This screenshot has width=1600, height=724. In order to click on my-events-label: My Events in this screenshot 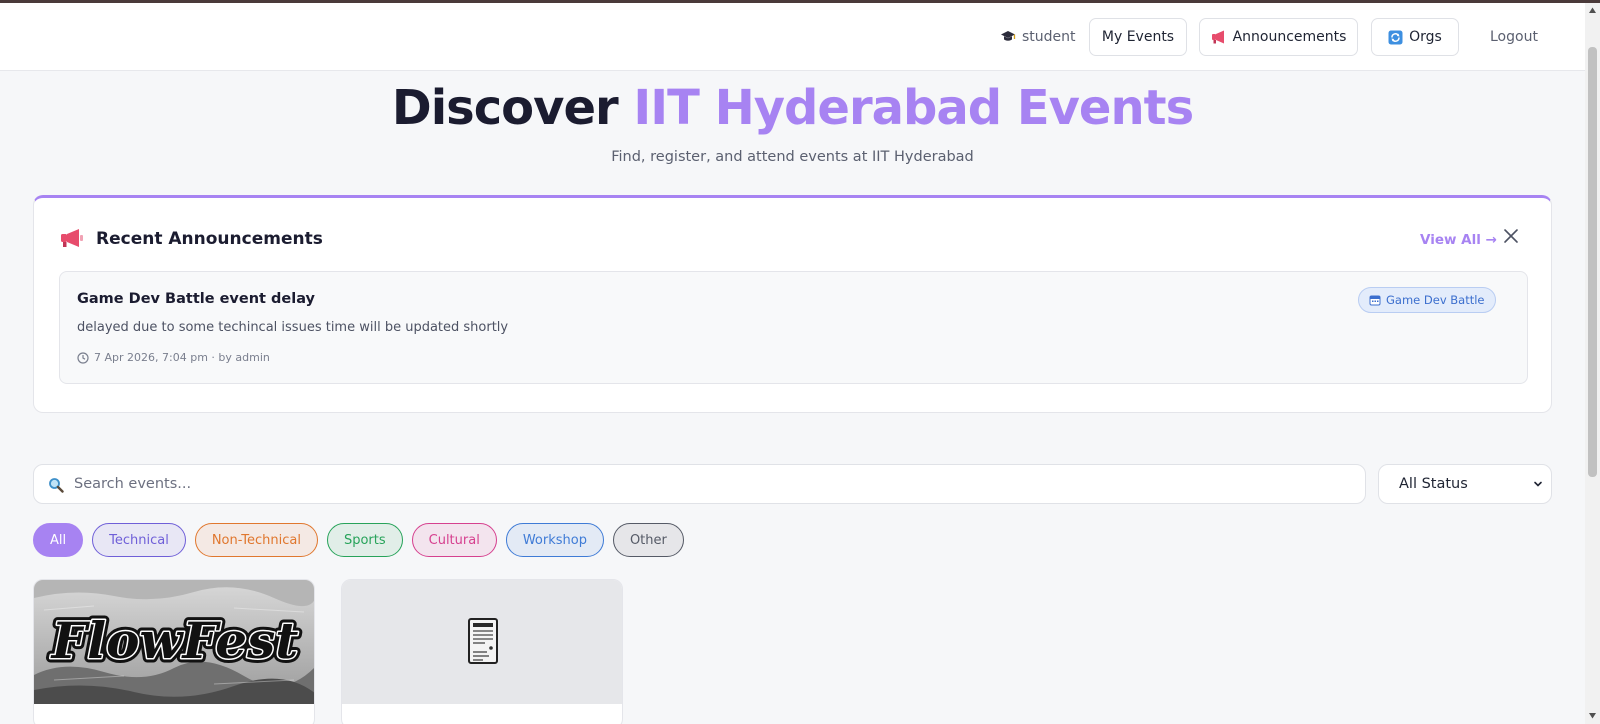, I will do `click(1138, 37)`.